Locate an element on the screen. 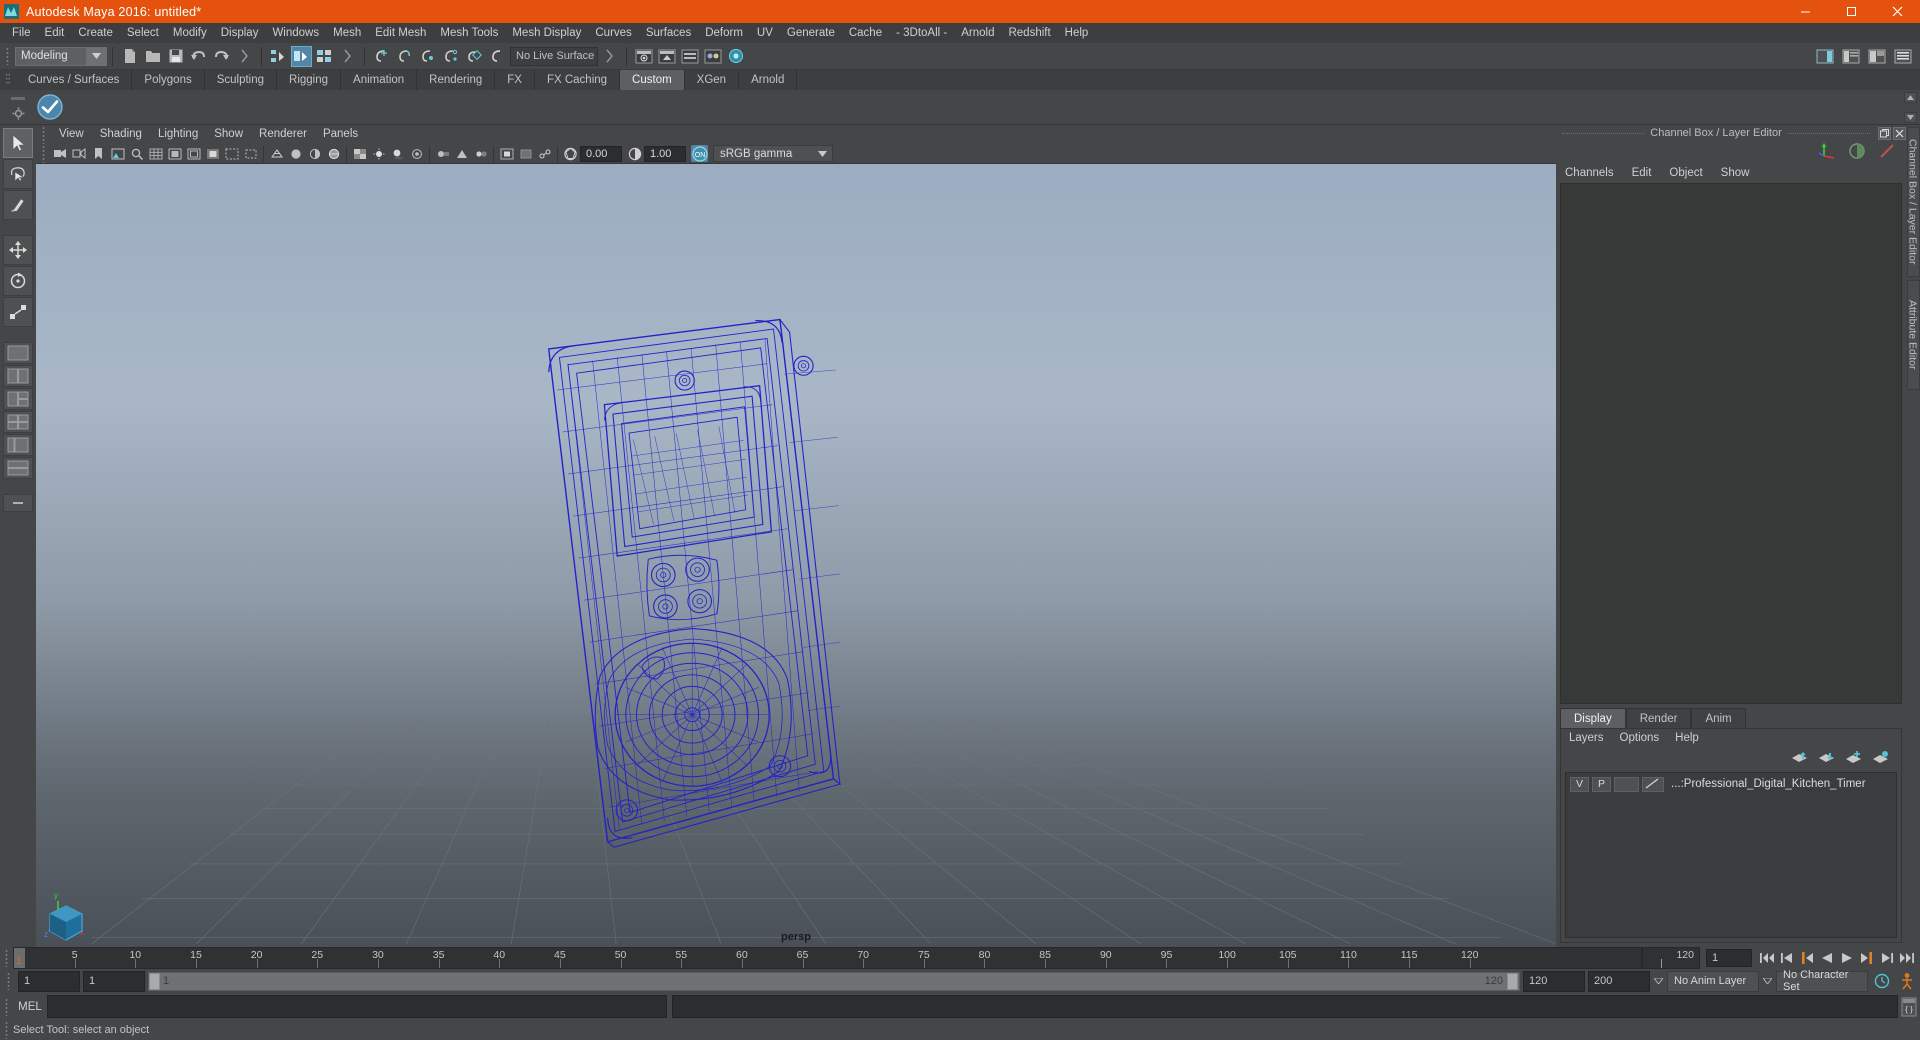  anim-end-field: 200 is located at coordinates (1619, 981).